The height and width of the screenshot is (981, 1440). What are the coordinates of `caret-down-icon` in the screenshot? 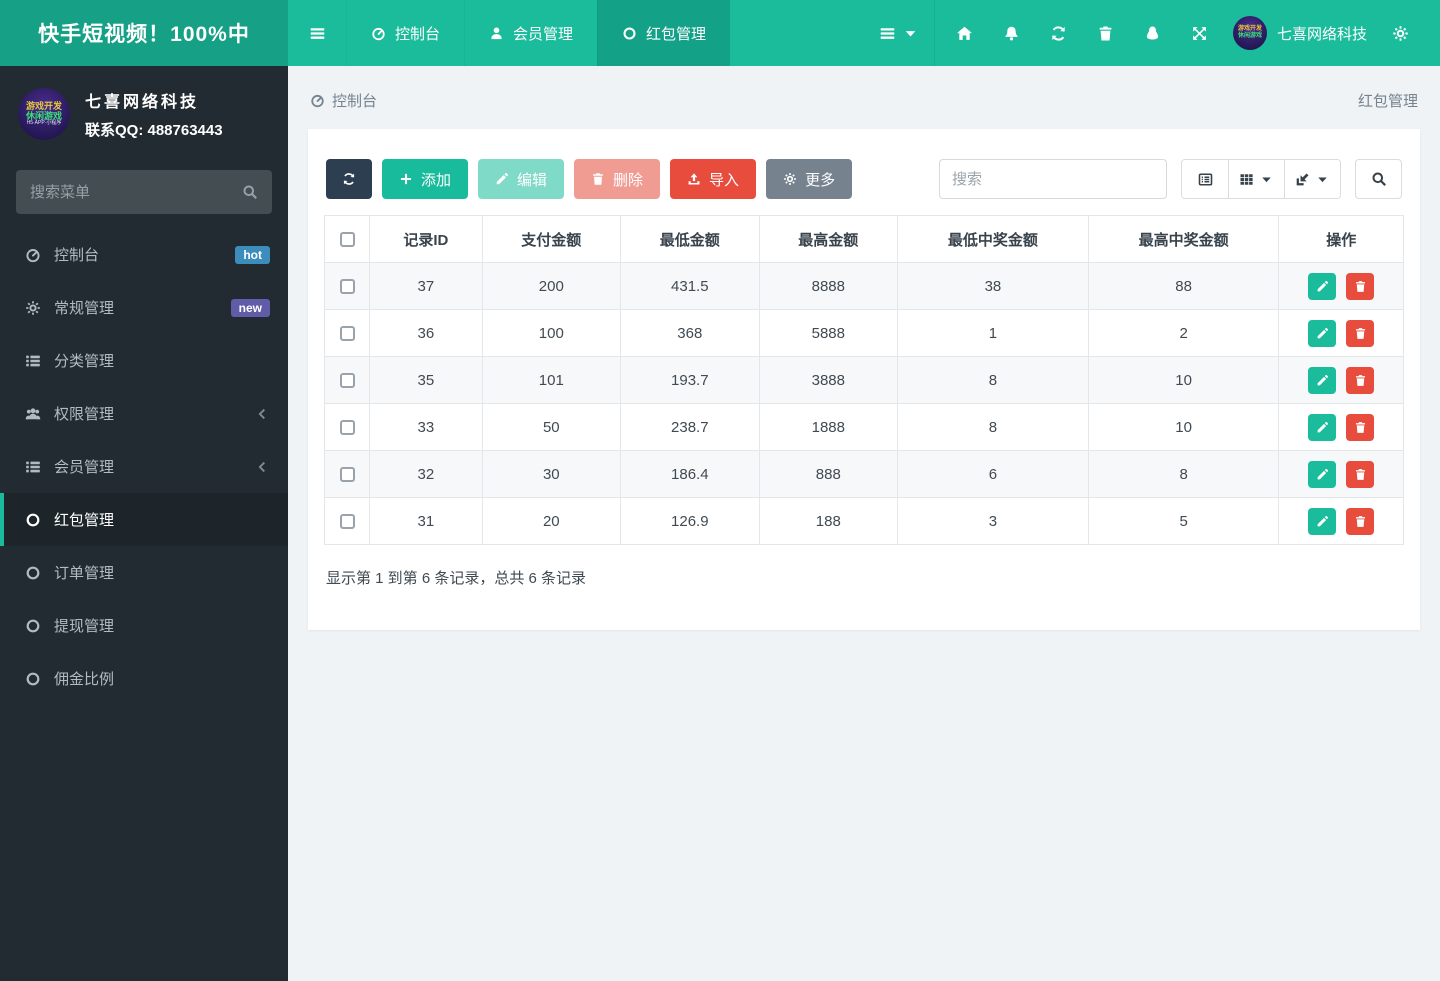 It's located at (1266, 179).